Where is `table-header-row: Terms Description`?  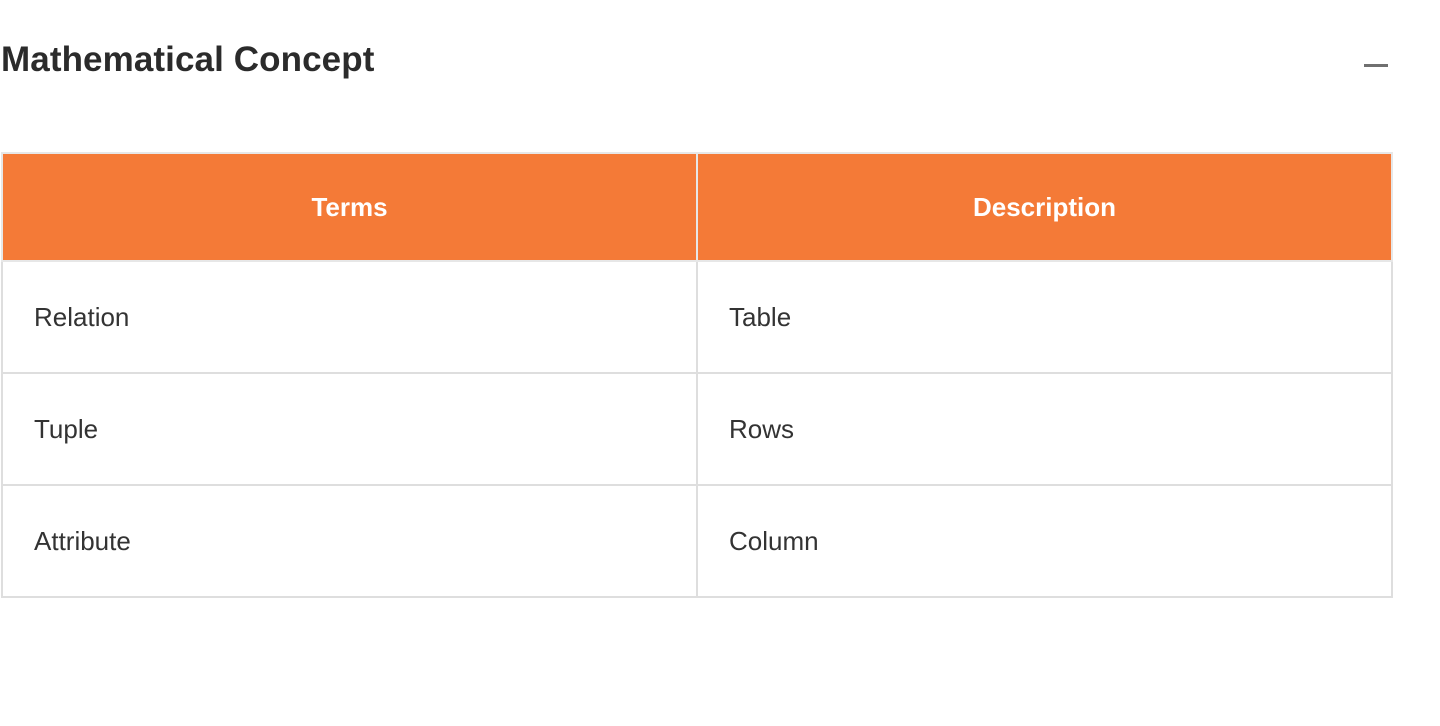
table-header-row: Terms Description is located at coordinates (697, 207).